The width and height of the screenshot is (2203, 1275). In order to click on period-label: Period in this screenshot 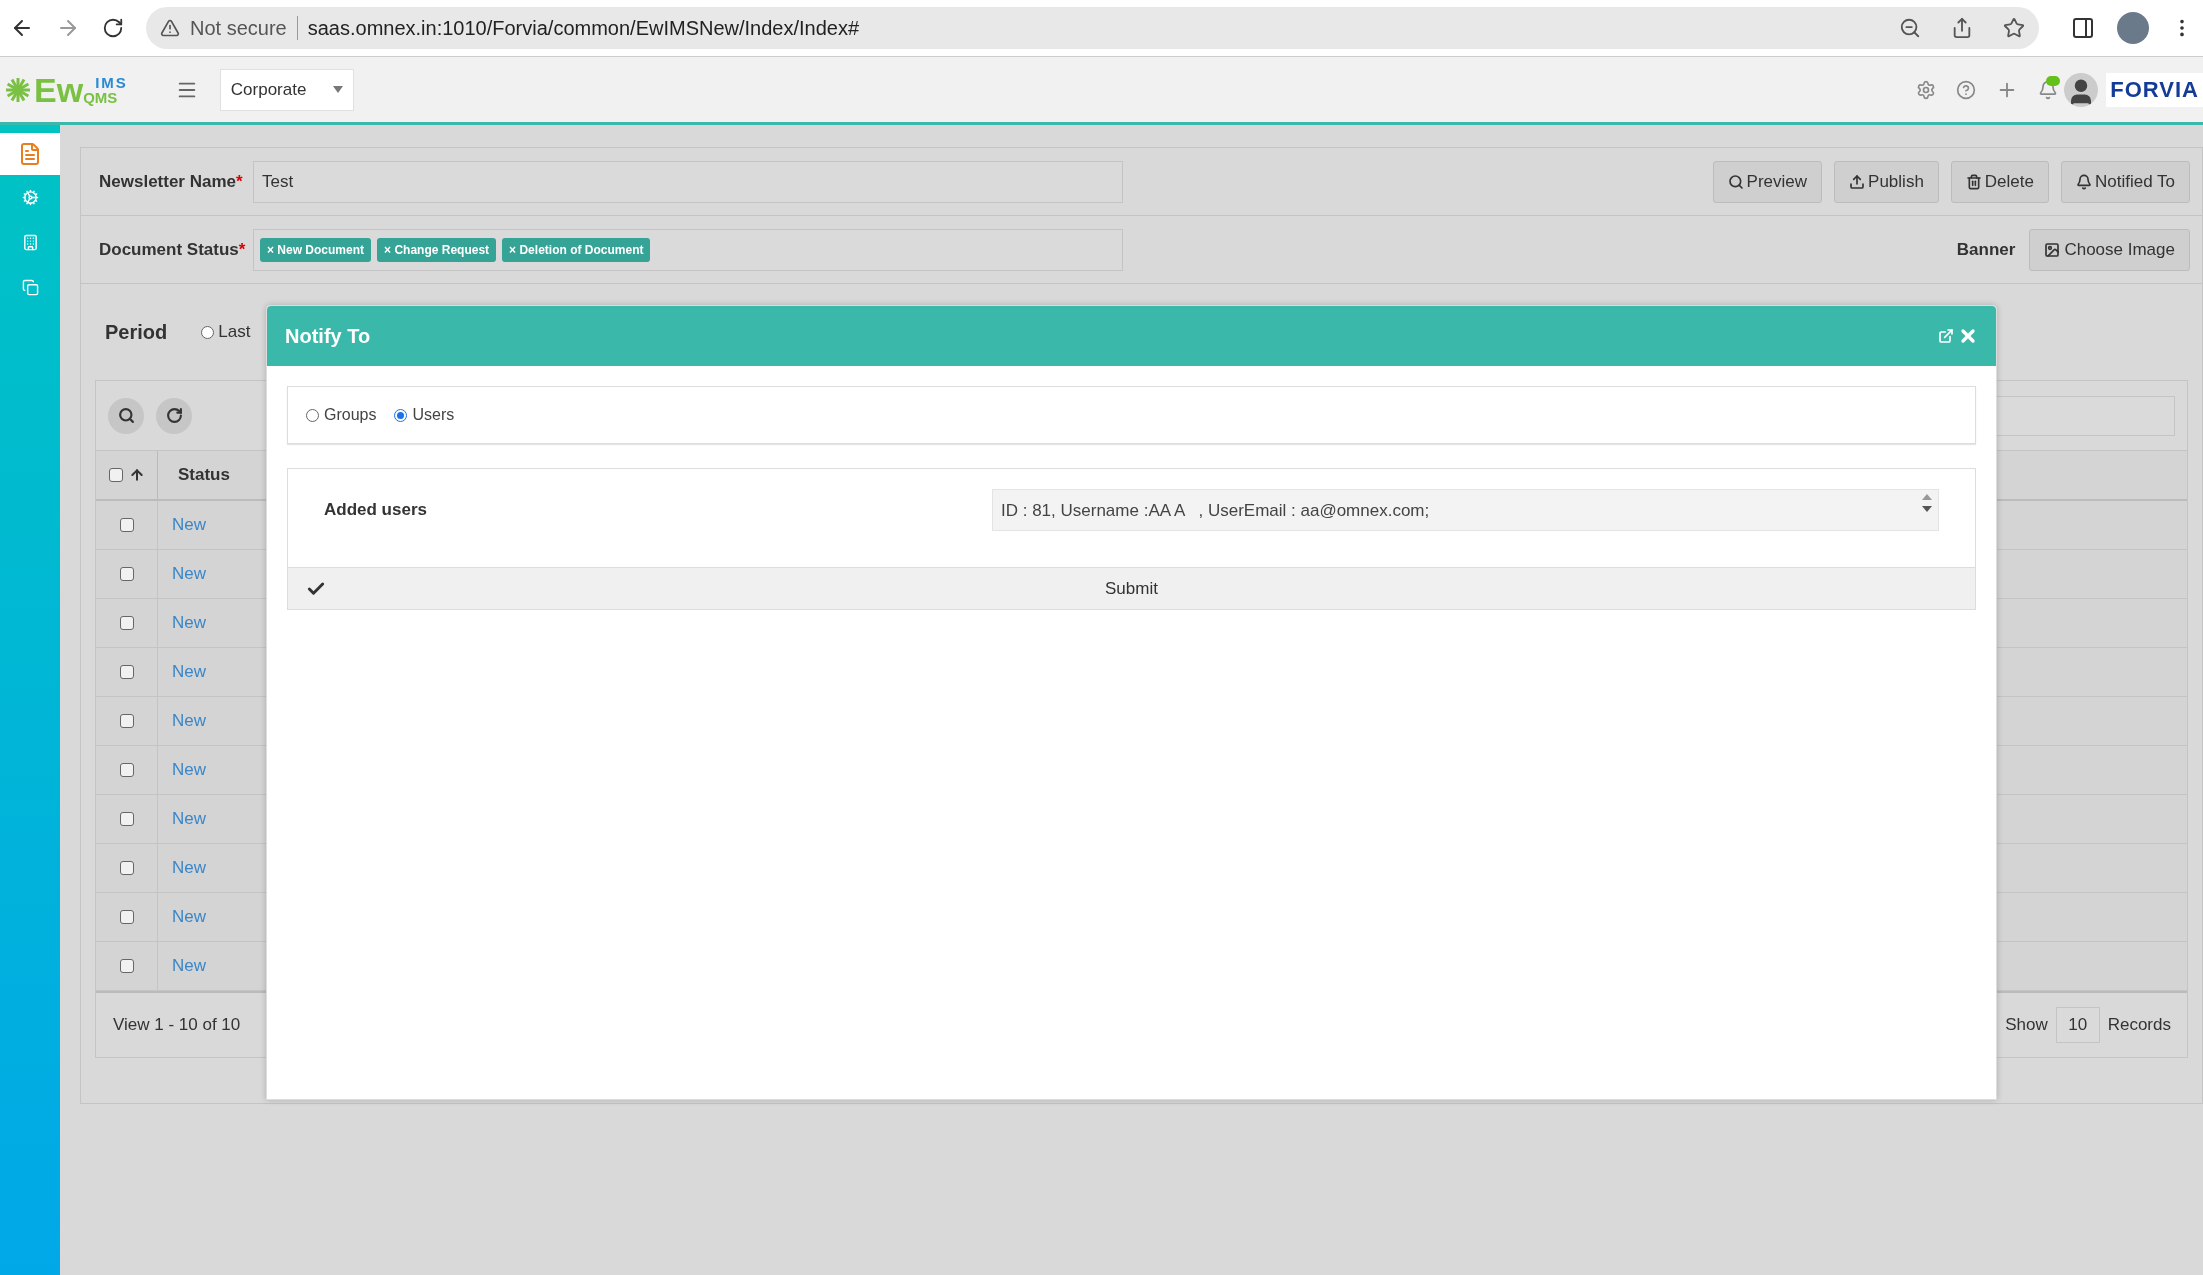, I will do `click(136, 332)`.